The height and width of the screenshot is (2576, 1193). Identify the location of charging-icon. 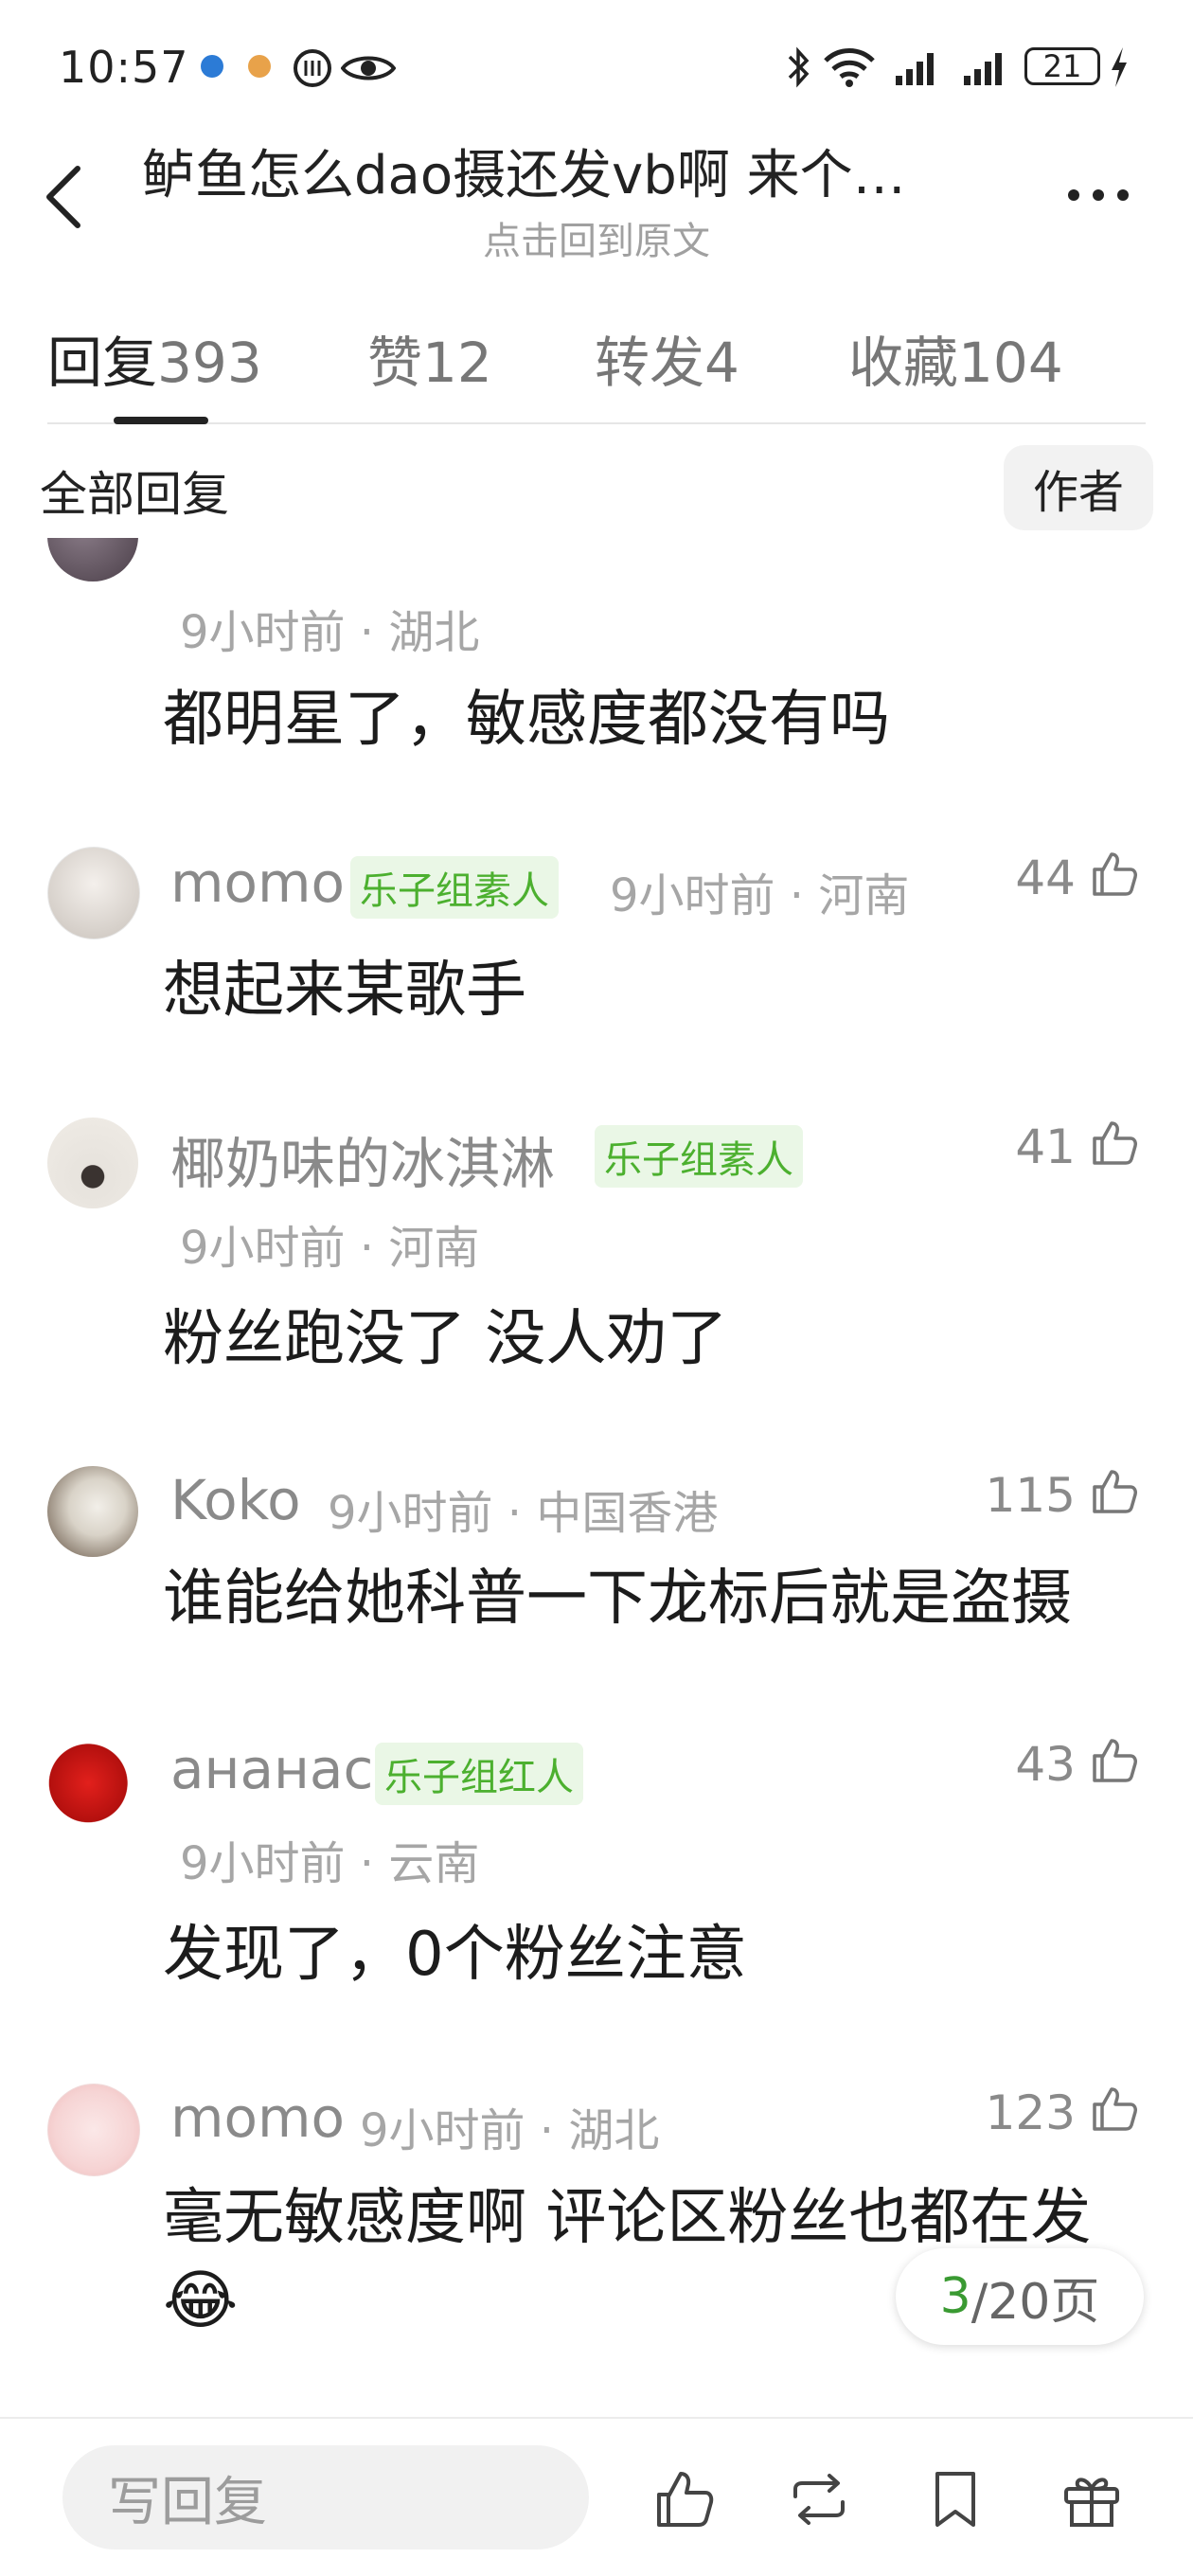
(1119, 67).